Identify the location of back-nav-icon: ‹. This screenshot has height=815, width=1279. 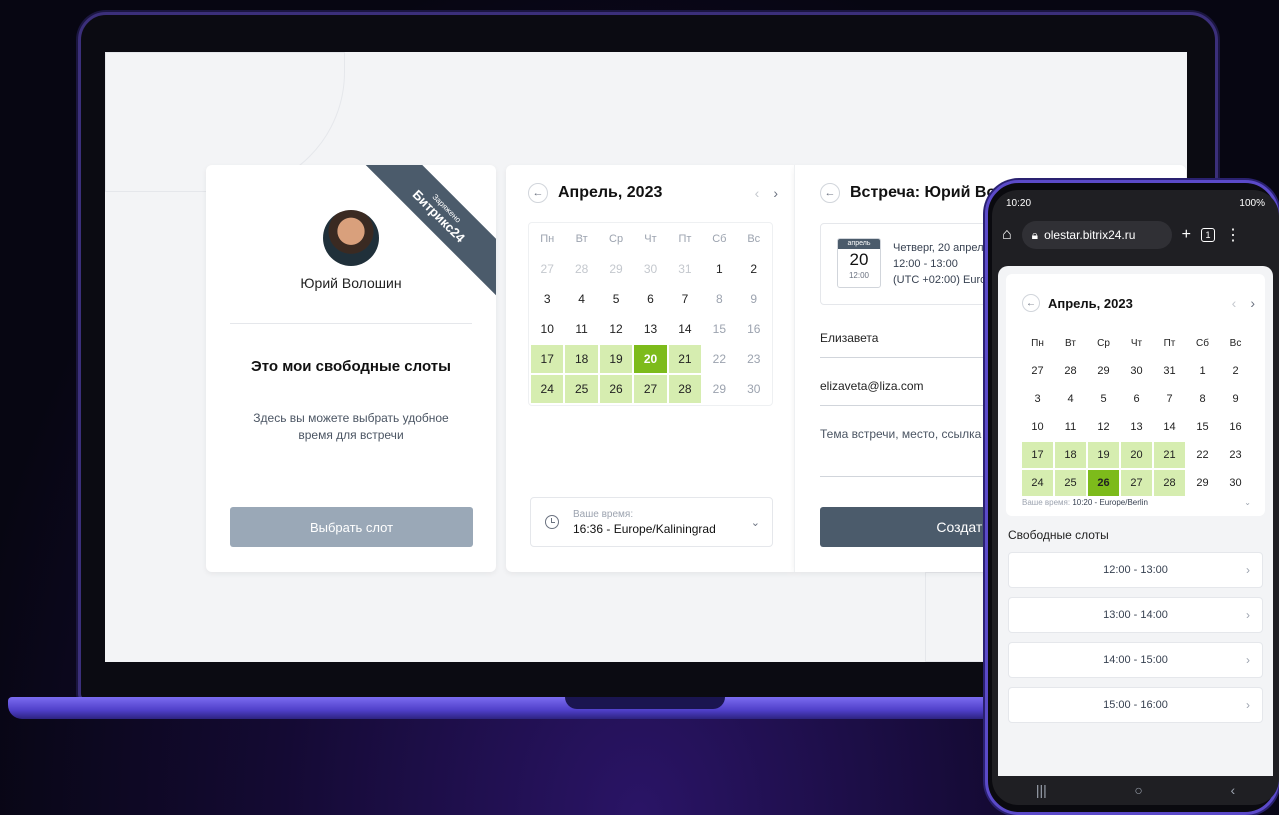
(1232, 790).